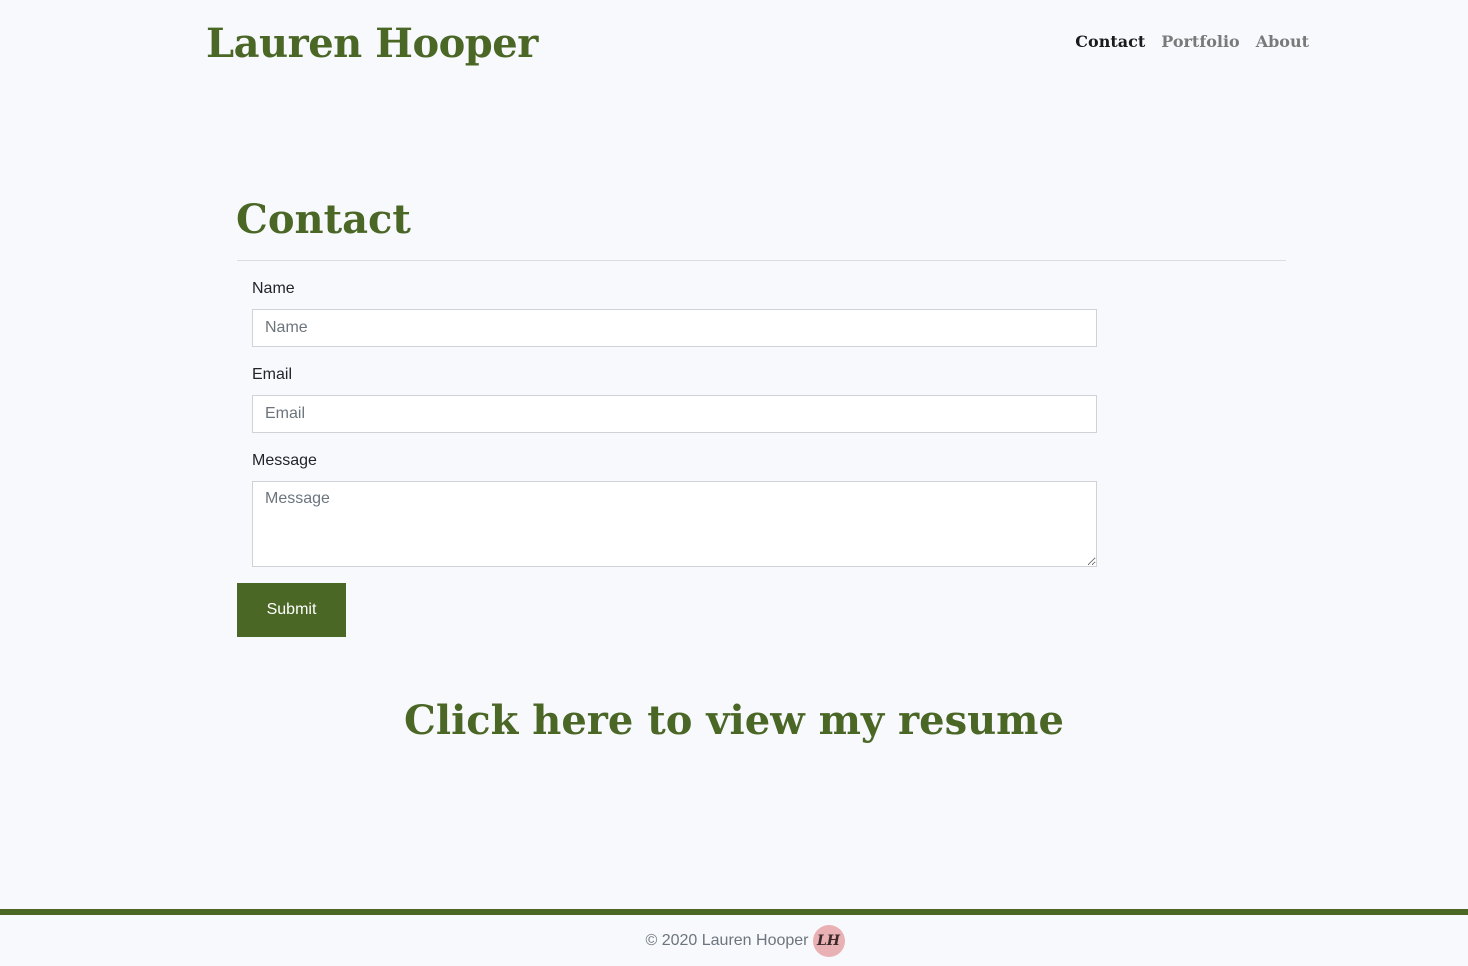 This screenshot has width=1468, height=966. I want to click on submit-button: Submit, so click(291, 610).